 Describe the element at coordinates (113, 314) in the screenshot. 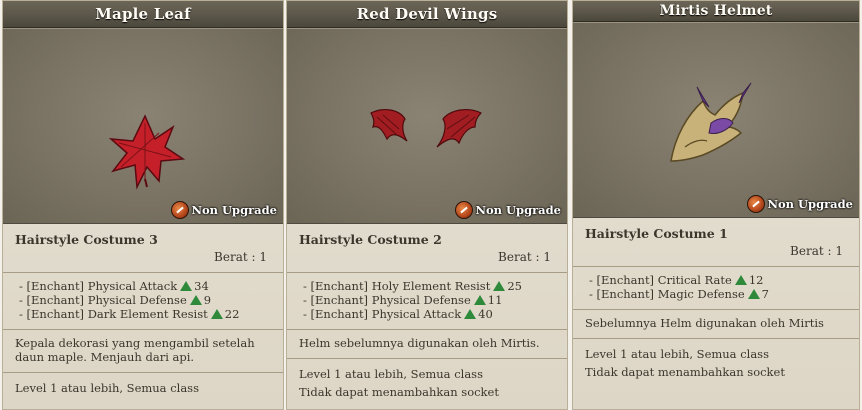

I see `stat-label: - [Enchant] Dark Element Resist` at that location.